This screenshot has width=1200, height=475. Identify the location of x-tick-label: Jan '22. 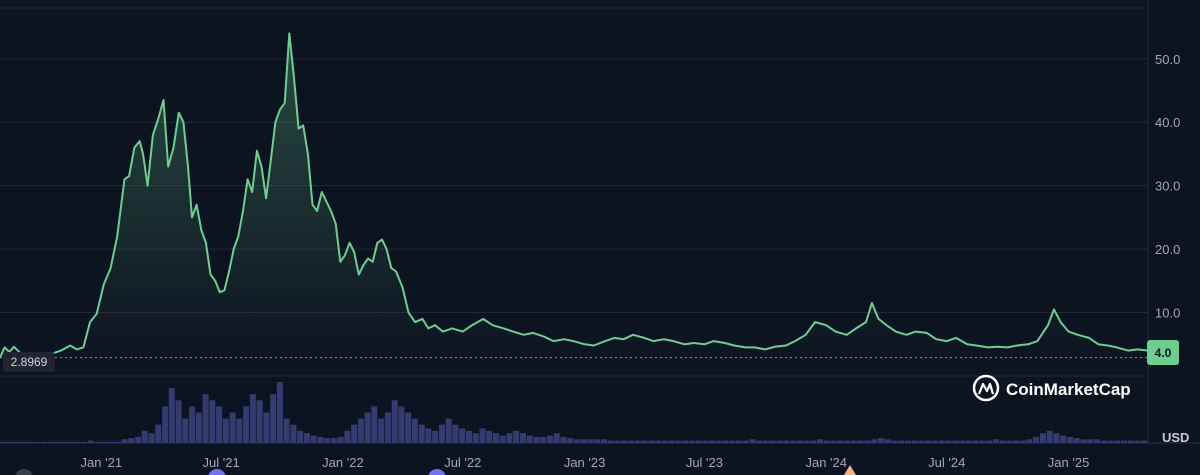
(343, 462).